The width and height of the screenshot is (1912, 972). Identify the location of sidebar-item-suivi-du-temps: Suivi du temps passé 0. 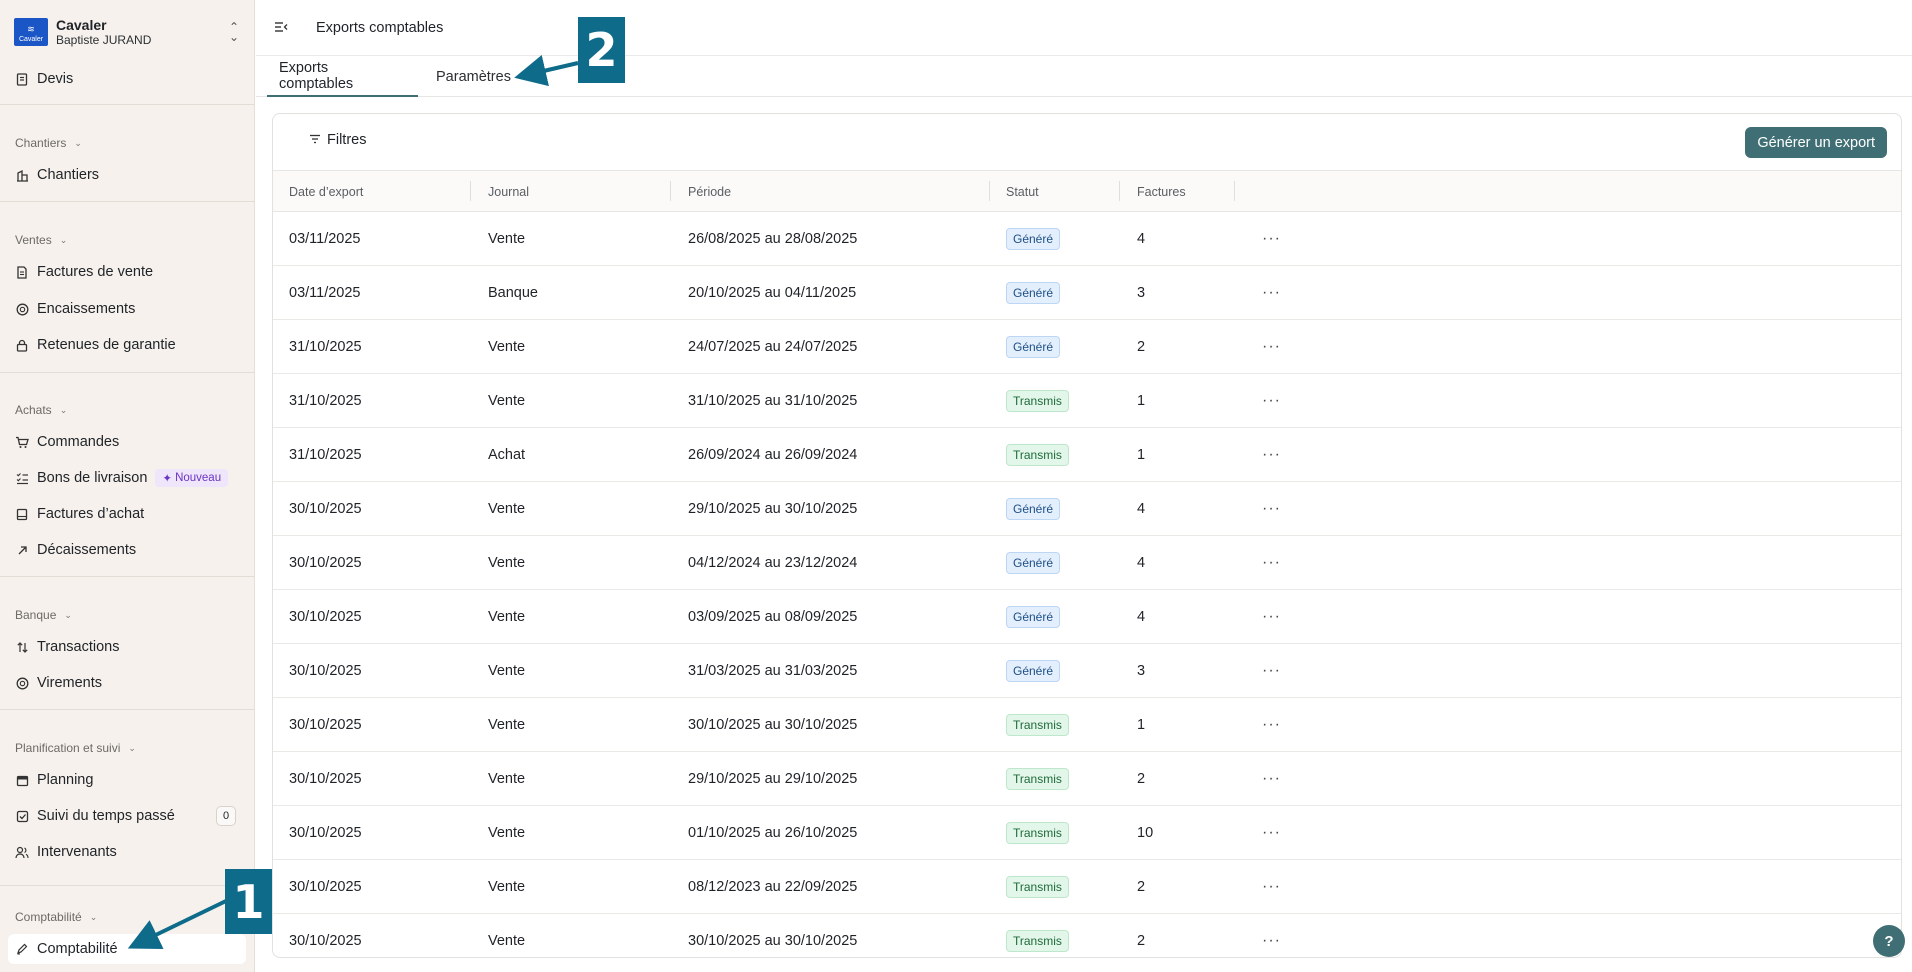
(127, 816).